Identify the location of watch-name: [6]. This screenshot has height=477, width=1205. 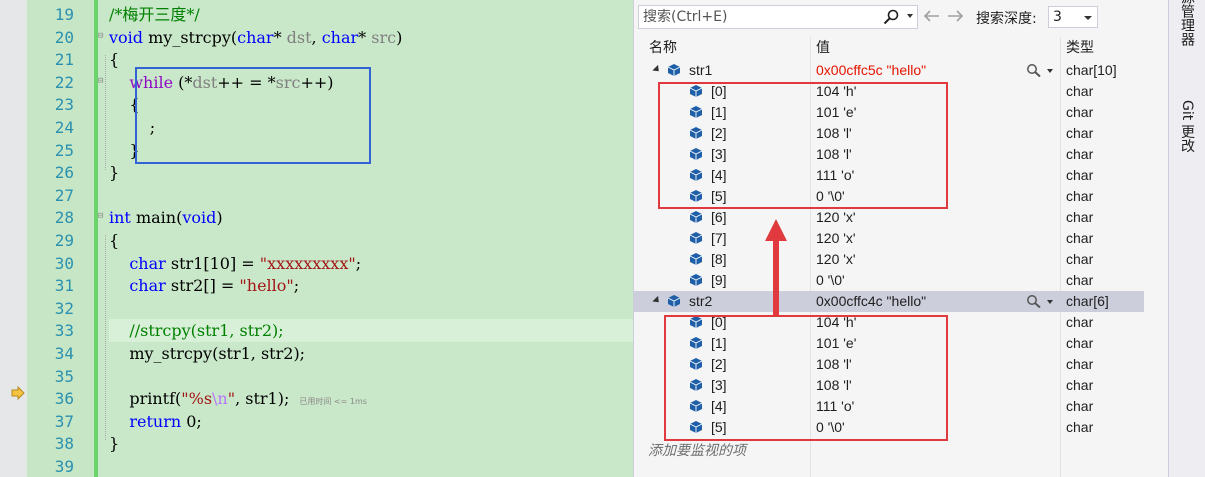
(719, 217).